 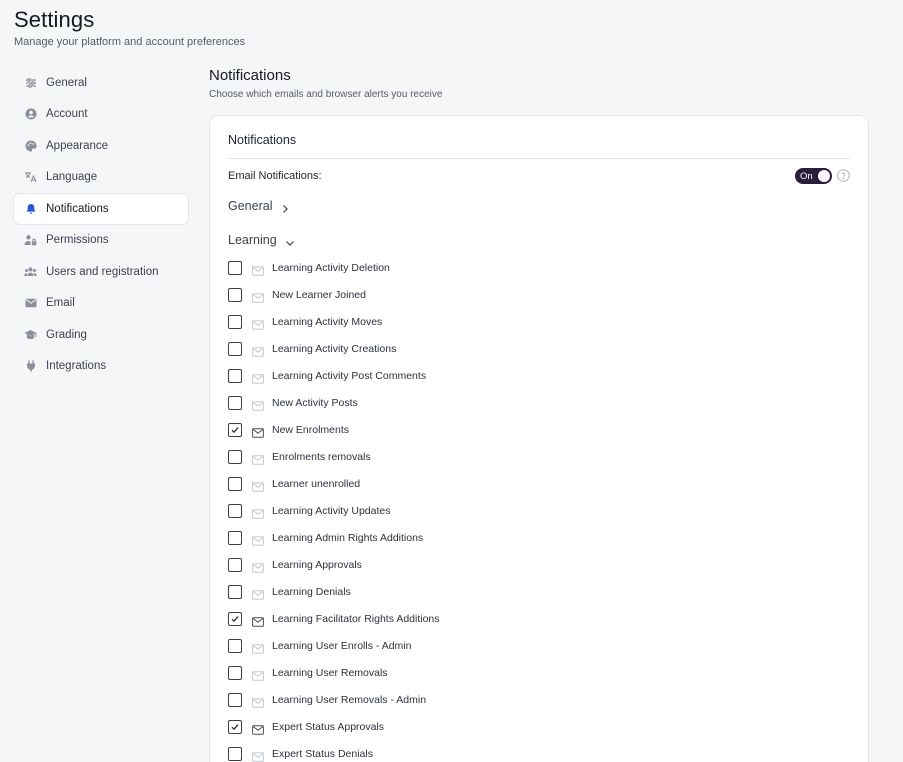 I want to click on notification-item: Learning Admin Rights Additions, so click(x=334, y=537).